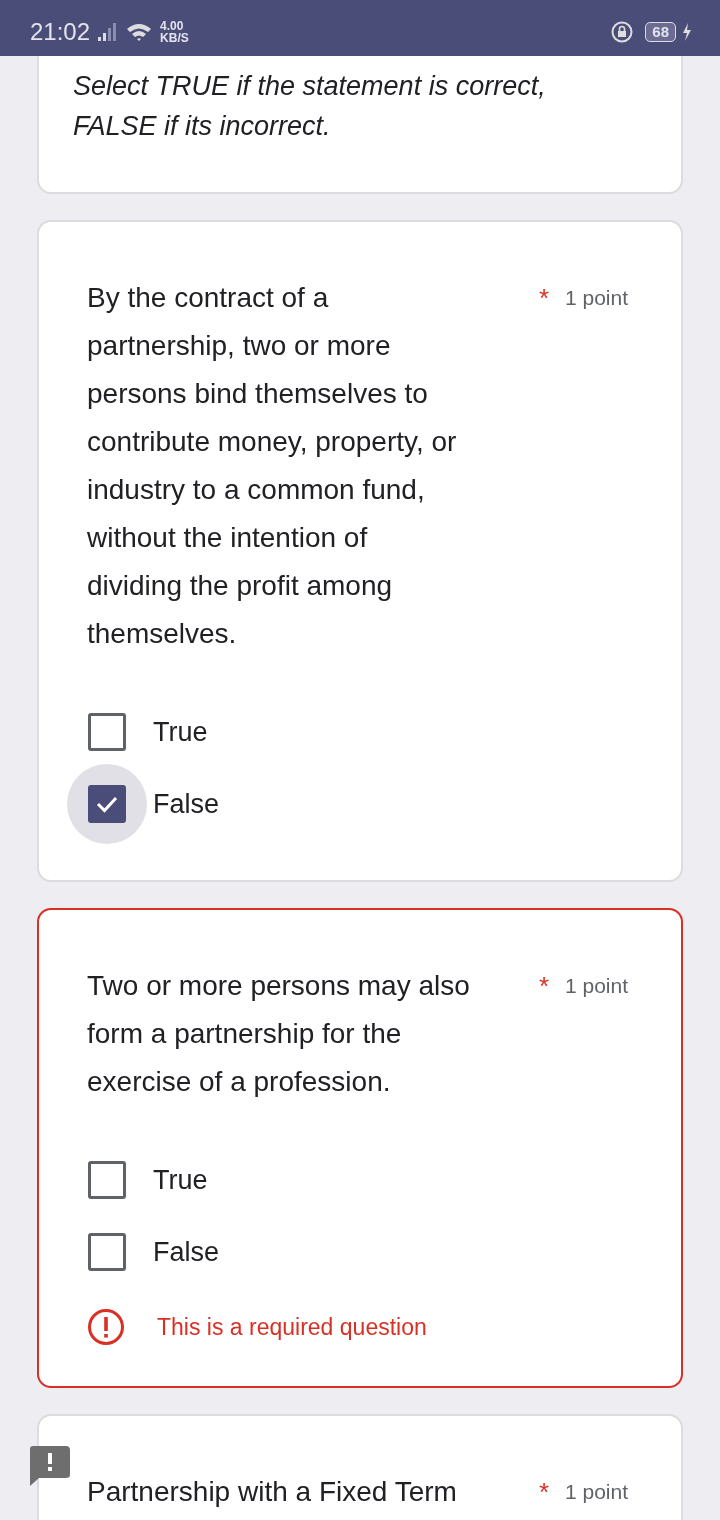  Describe the element at coordinates (272, 466) in the screenshot. I see `question-text: By the contract of a partnership, two or more persons bind themselves to contribute money, property, or industry to a common fund, without the intention of dividing the profit among themselves.` at that location.